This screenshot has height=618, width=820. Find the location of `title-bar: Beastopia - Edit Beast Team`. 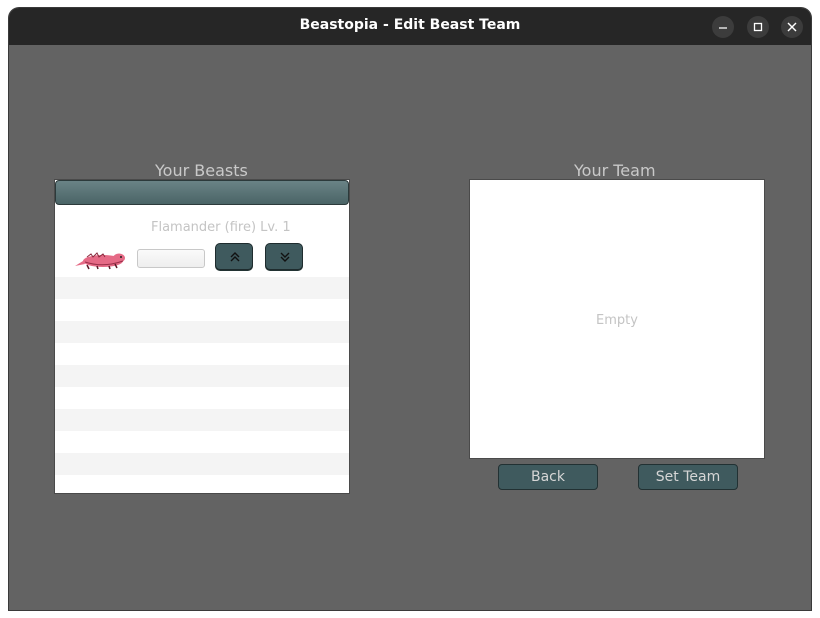

title-bar: Beastopia - Edit Beast Team is located at coordinates (410, 26).